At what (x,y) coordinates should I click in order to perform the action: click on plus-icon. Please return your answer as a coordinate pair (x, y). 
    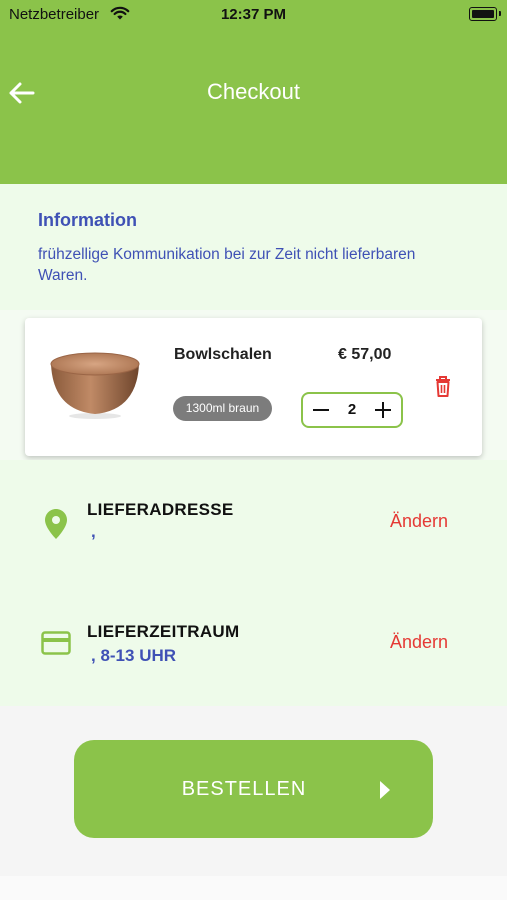
    Looking at the image, I should click on (383, 410).